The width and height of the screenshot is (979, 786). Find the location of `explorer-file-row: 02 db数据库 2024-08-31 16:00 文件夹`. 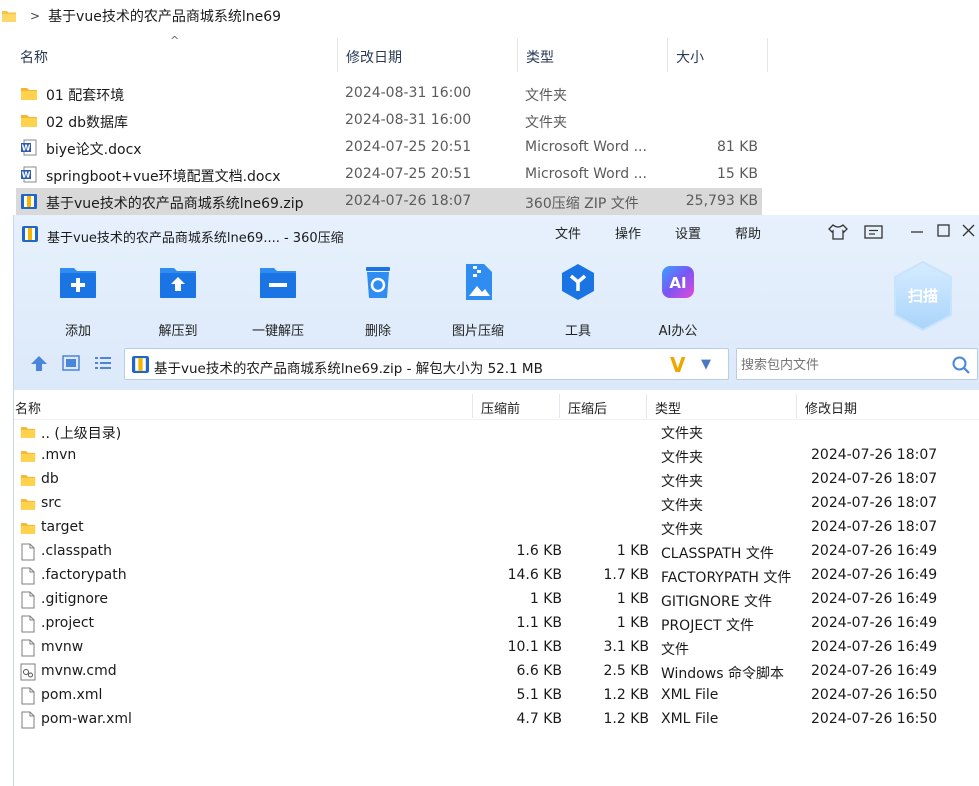

explorer-file-row: 02 db数据库 2024-08-31 16:00 文件夹 is located at coordinates (389, 120).